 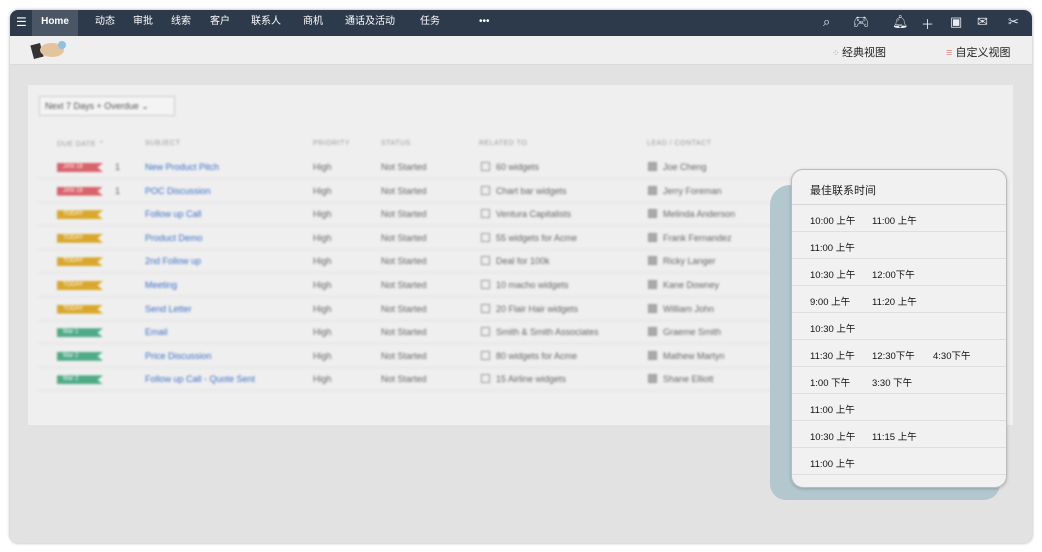 I want to click on subject-link: Follow up Call - Quote Sent, so click(x=200, y=379).